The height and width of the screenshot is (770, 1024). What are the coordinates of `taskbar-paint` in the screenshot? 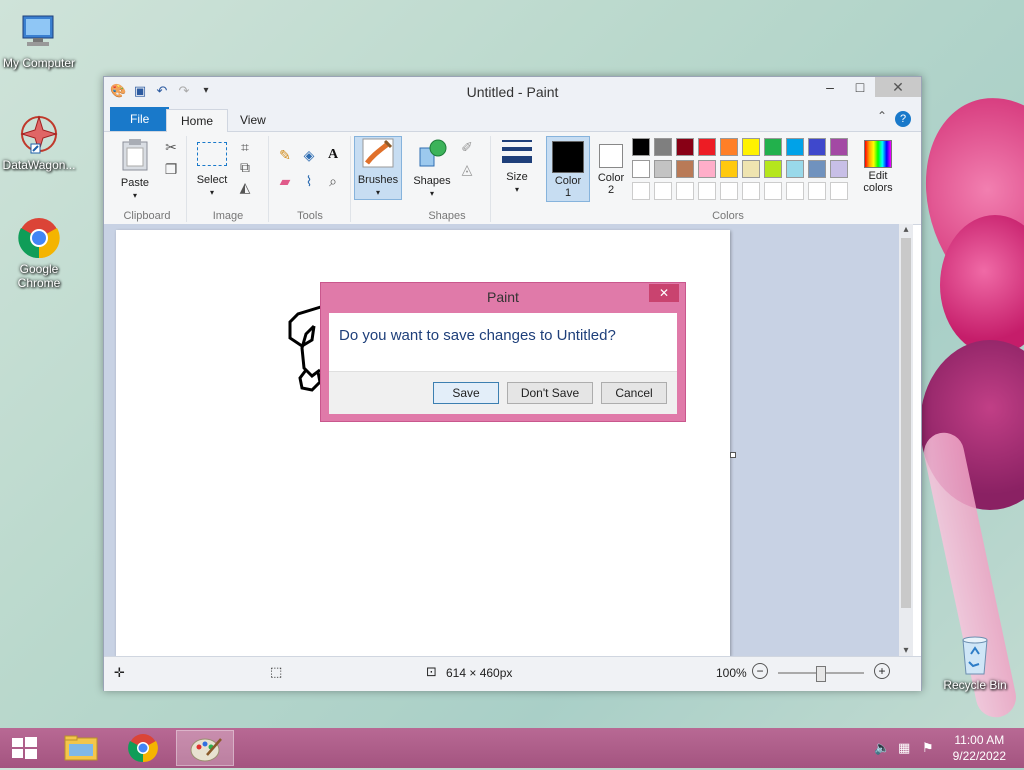 It's located at (205, 748).